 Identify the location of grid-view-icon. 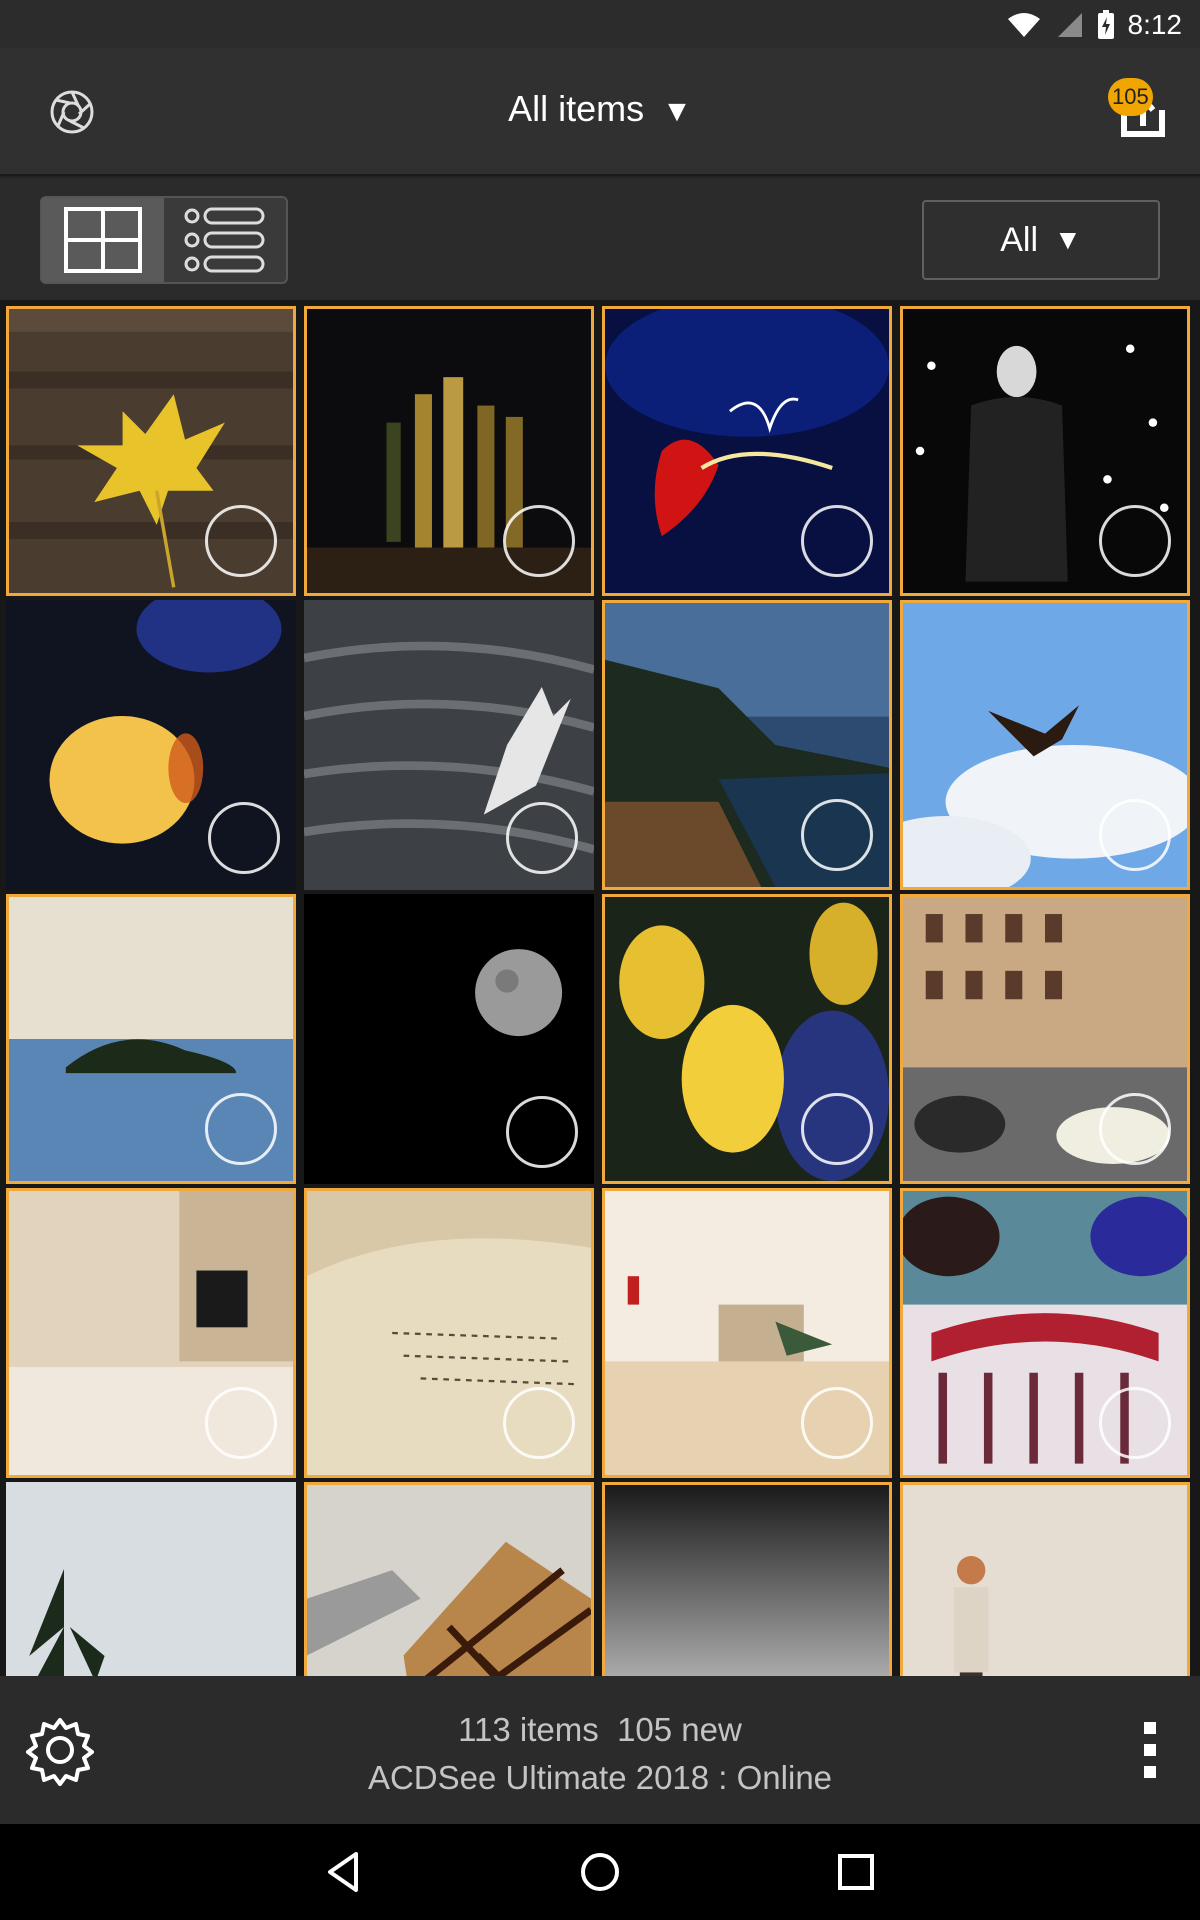
(103, 240).